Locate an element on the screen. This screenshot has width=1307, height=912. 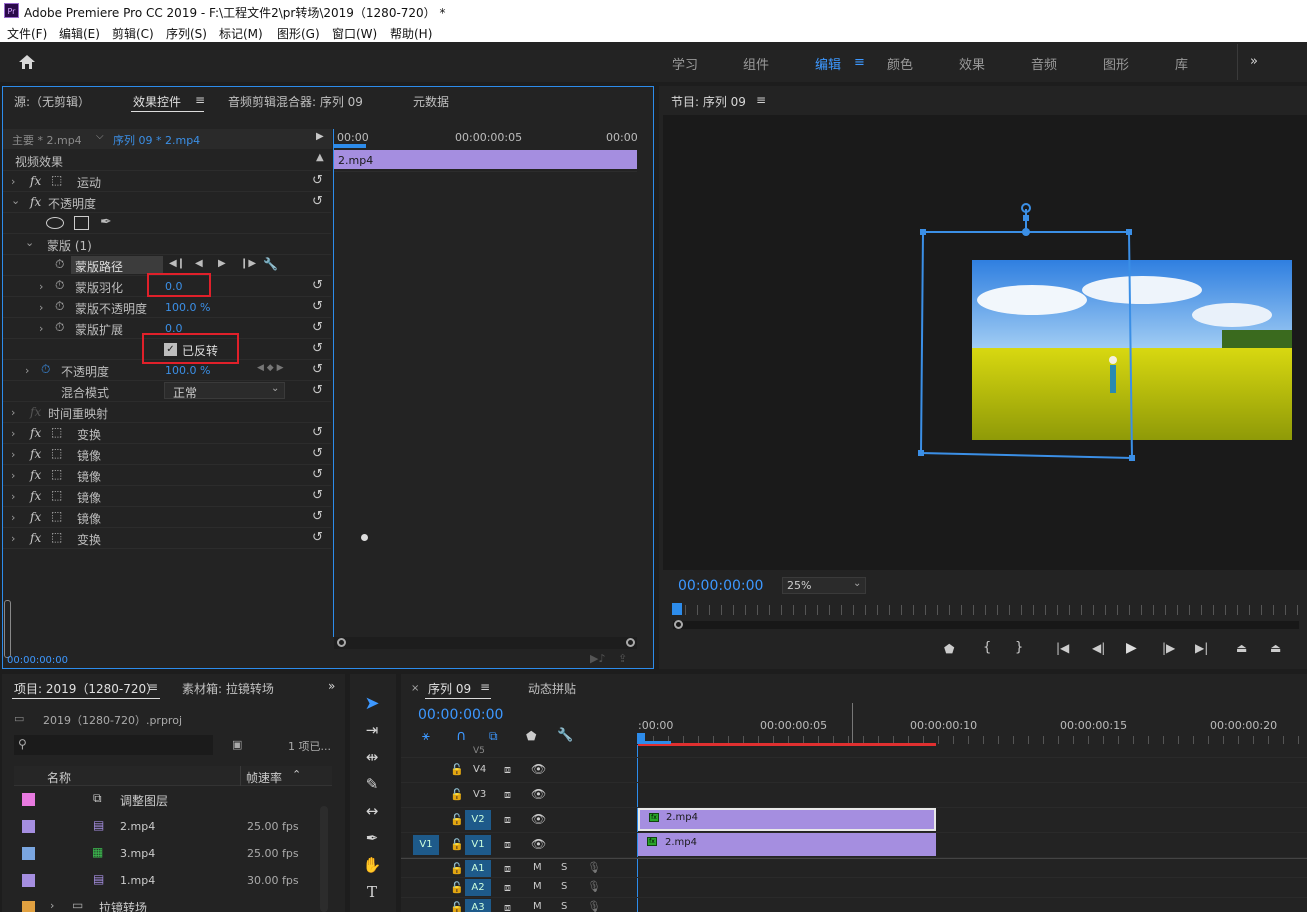
go-to-out-icon: ▶| is located at coordinates (1201, 648).